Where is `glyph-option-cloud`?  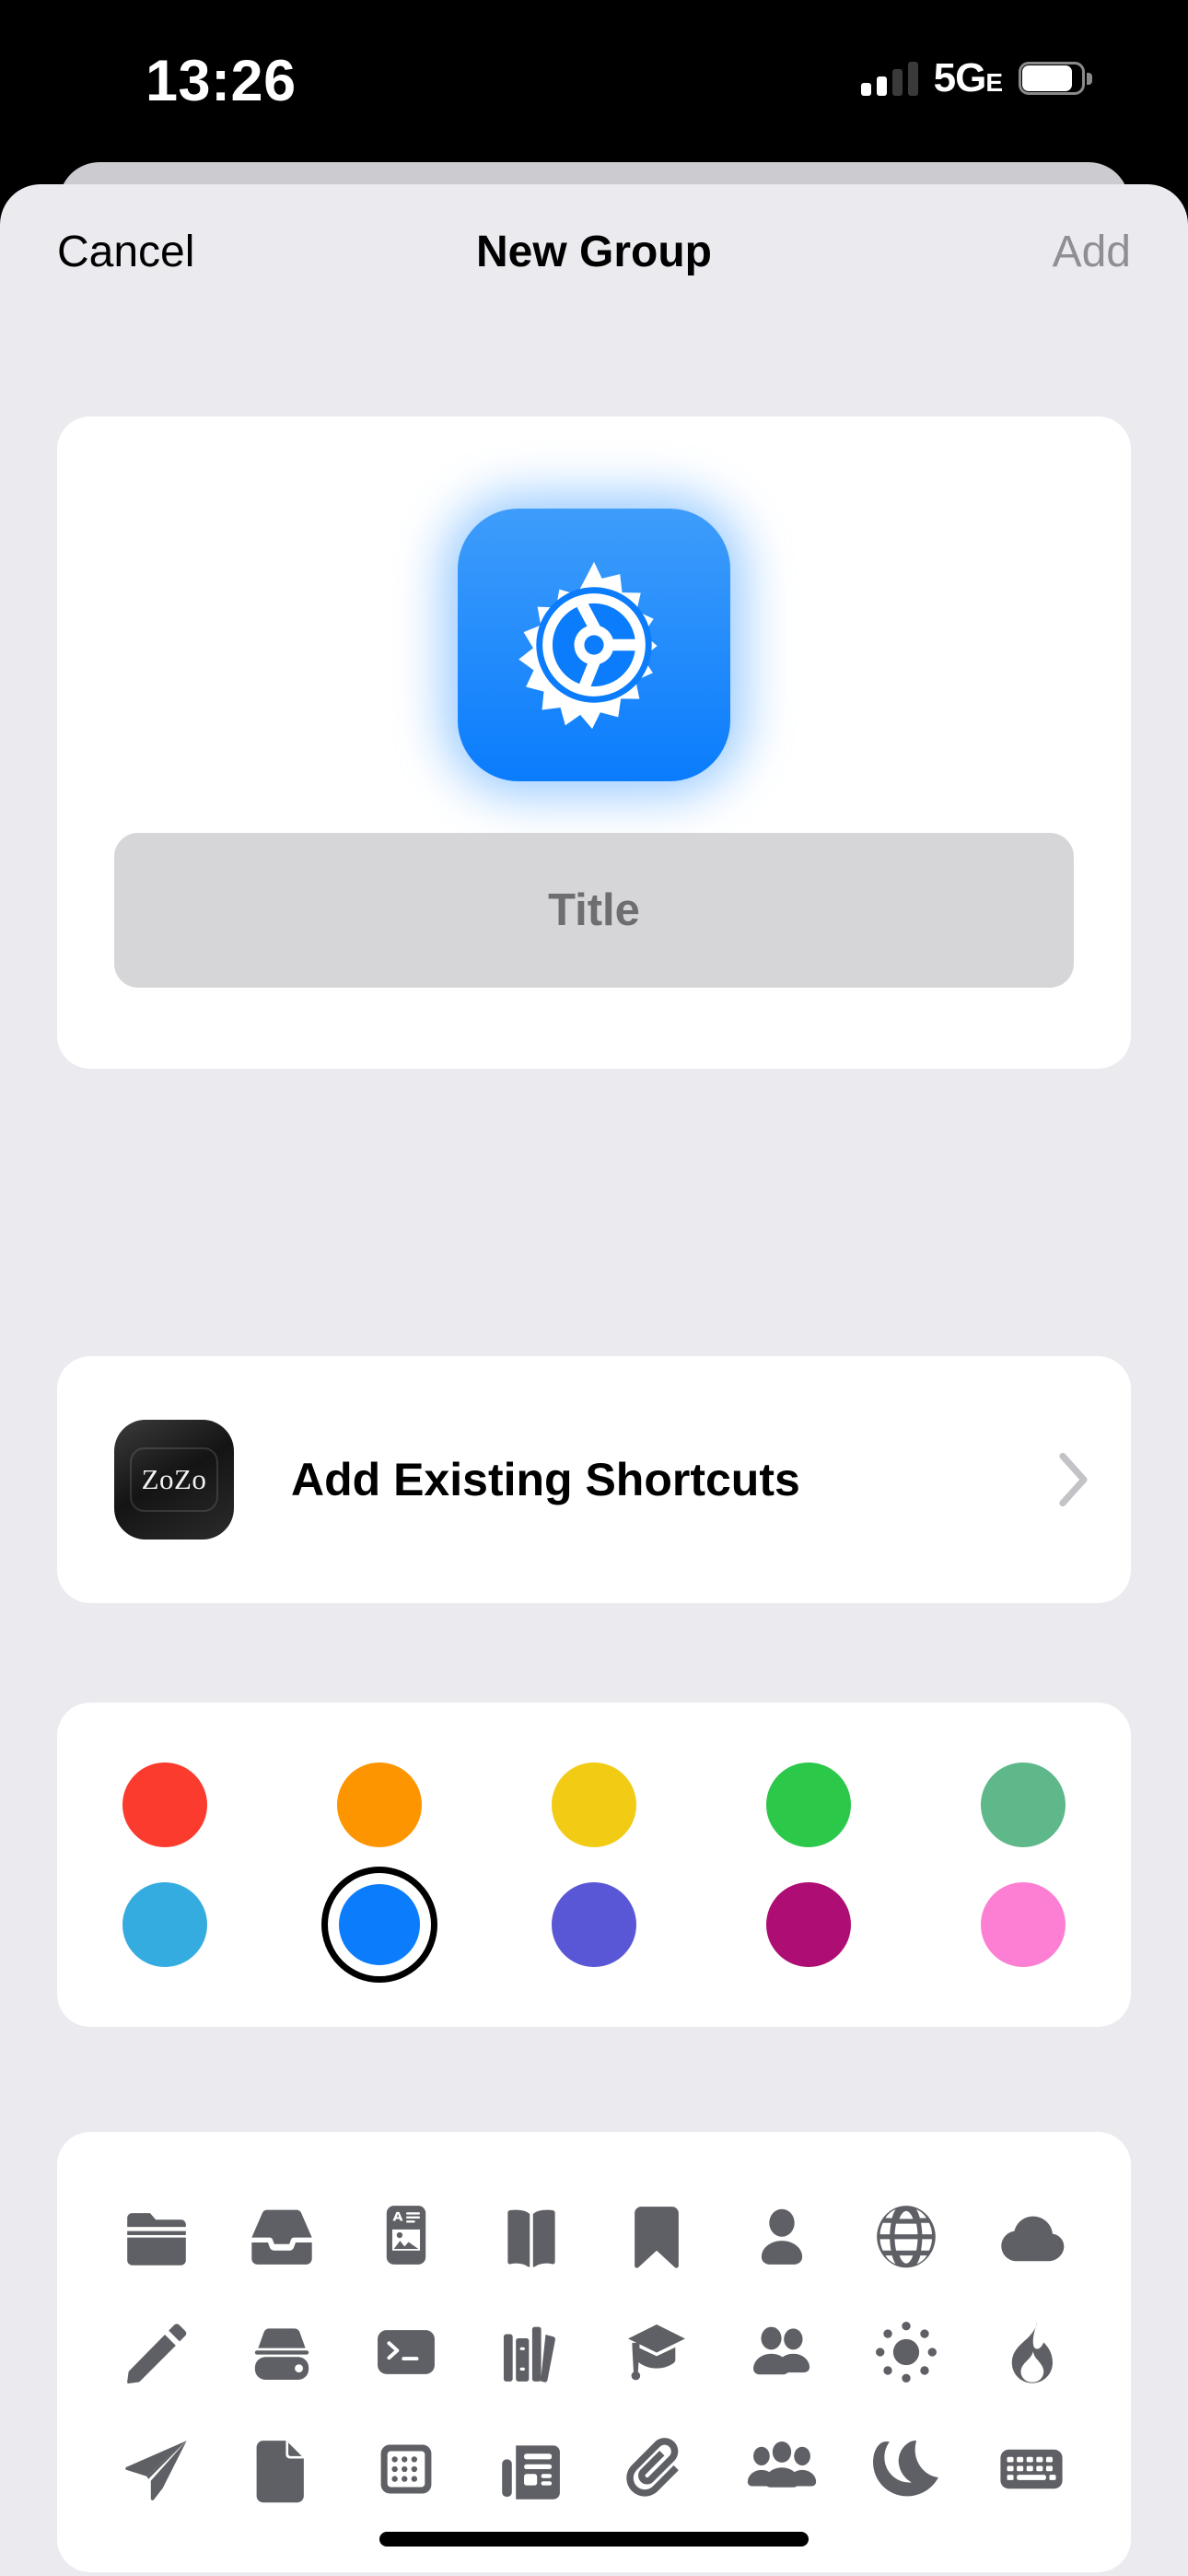 glyph-option-cloud is located at coordinates (1031, 2235).